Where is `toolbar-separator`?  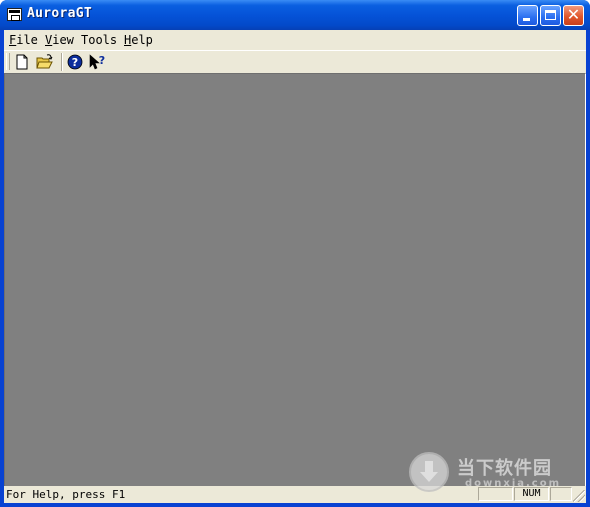 toolbar-separator is located at coordinates (62, 62).